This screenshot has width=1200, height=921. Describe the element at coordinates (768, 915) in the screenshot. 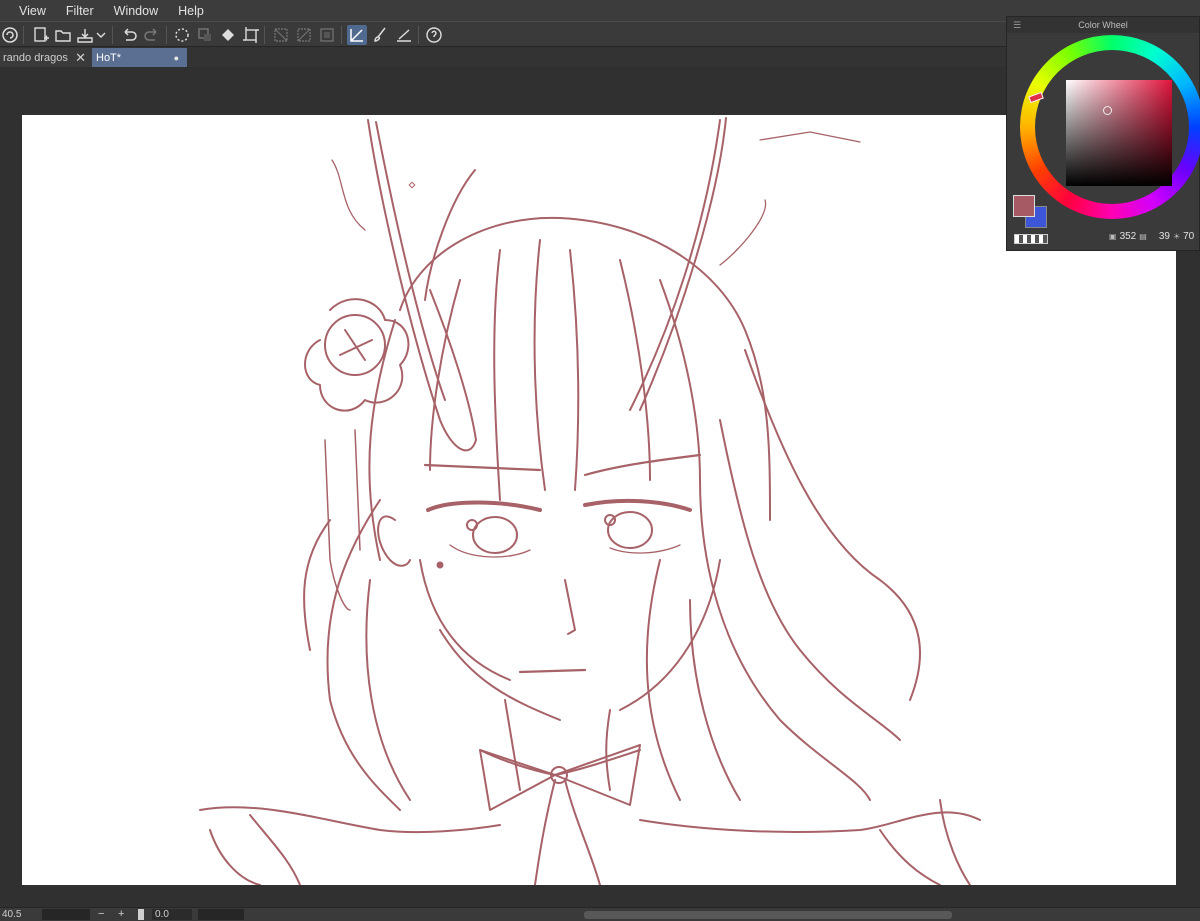

I see `horizontal-scrollbar` at that location.